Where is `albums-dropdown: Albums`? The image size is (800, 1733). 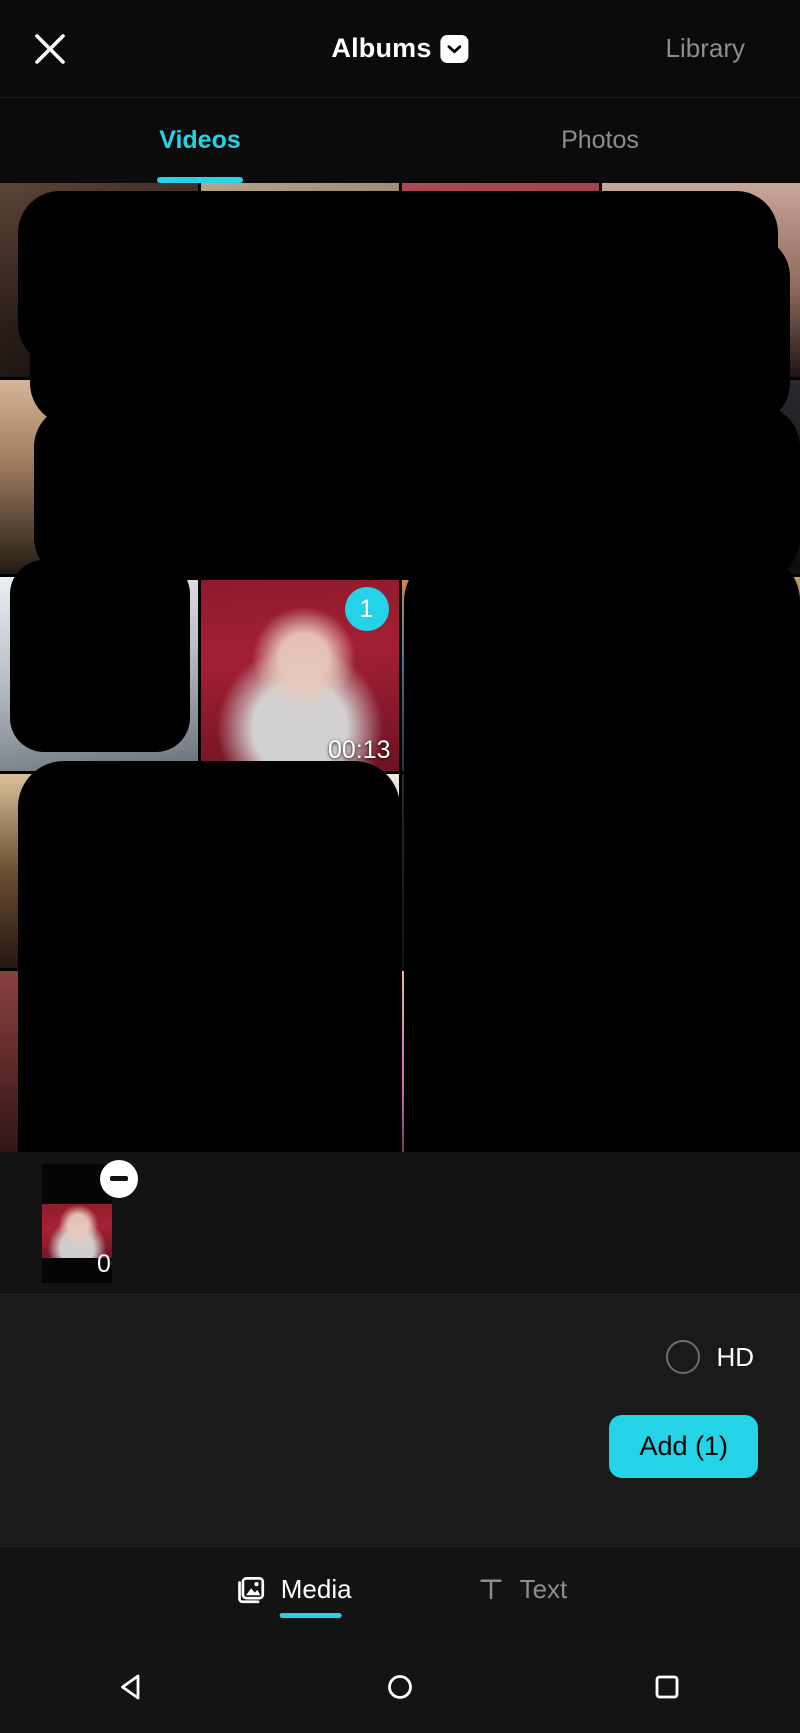
albums-dropdown: Albums is located at coordinates (400, 48).